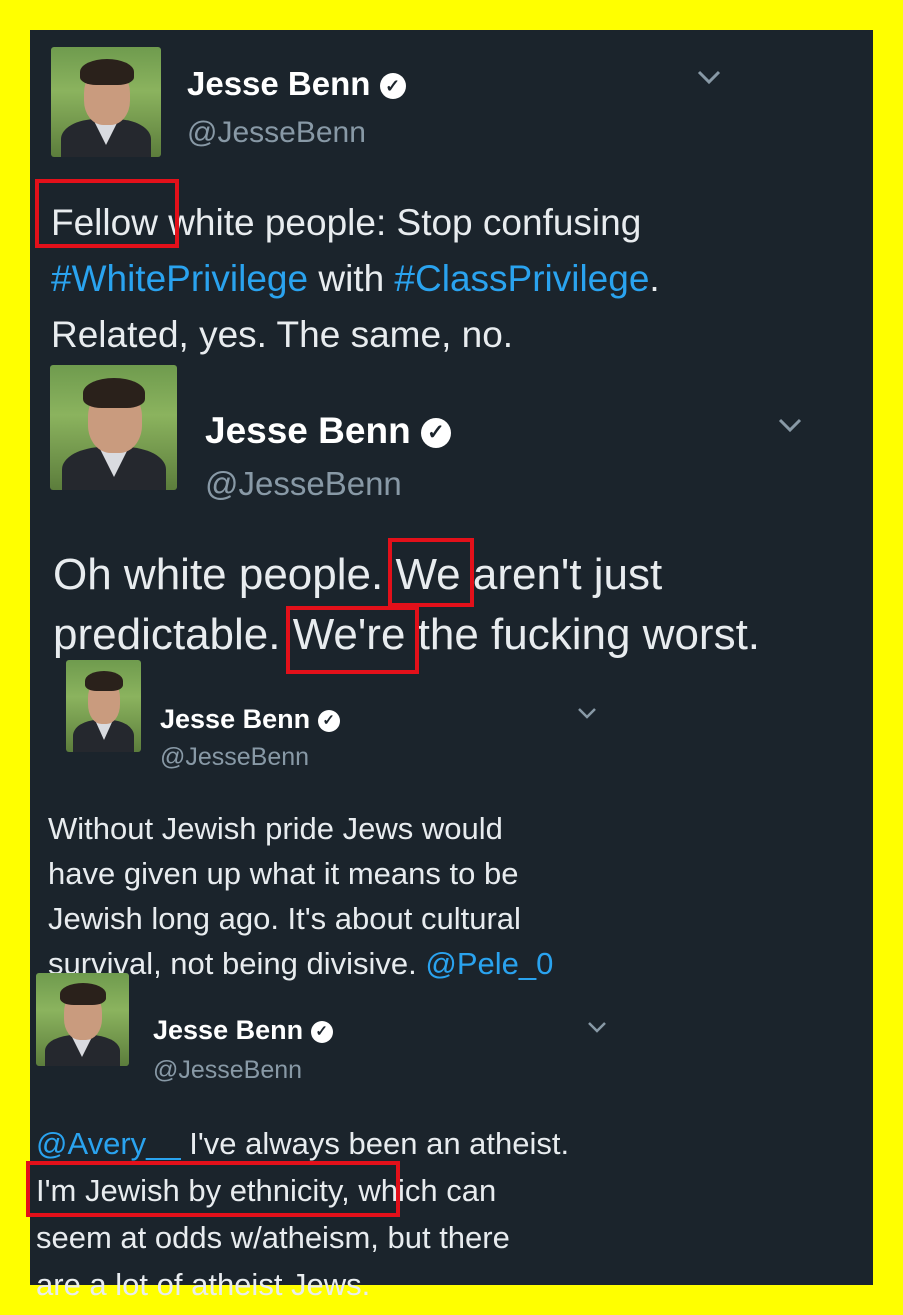 This screenshot has width=903, height=1315. What do you see at coordinates (303, 1143) in the screenshot?
I see `tweet-line: @Avery__ I've always been an atheist.` at bounding box center [303, 1143].